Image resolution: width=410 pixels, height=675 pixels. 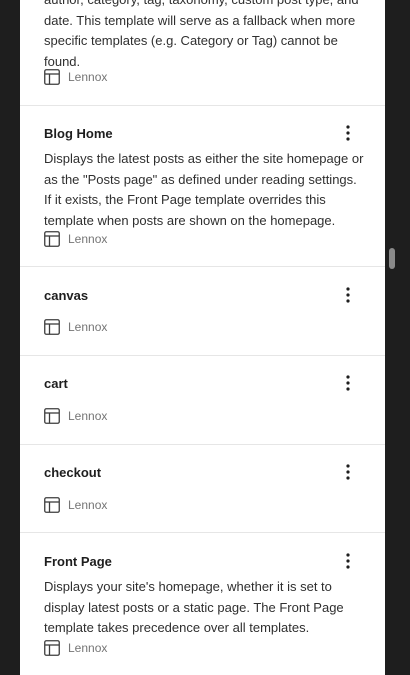 What do you see at coordinates (66, 295) in the screenshot?
I see `template-title: canvas` at bounding box center [66, 295].